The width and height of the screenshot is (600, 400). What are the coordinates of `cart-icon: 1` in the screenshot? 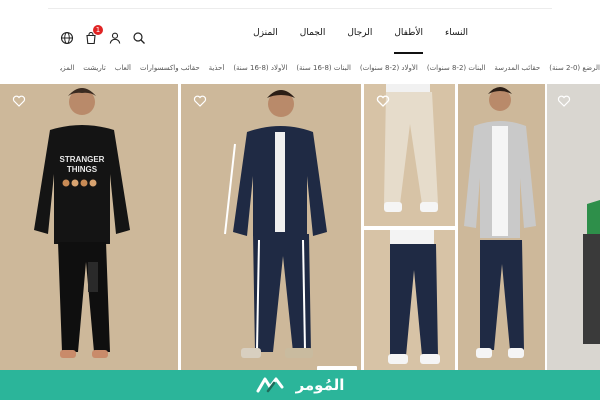 It's located at (93, 35).